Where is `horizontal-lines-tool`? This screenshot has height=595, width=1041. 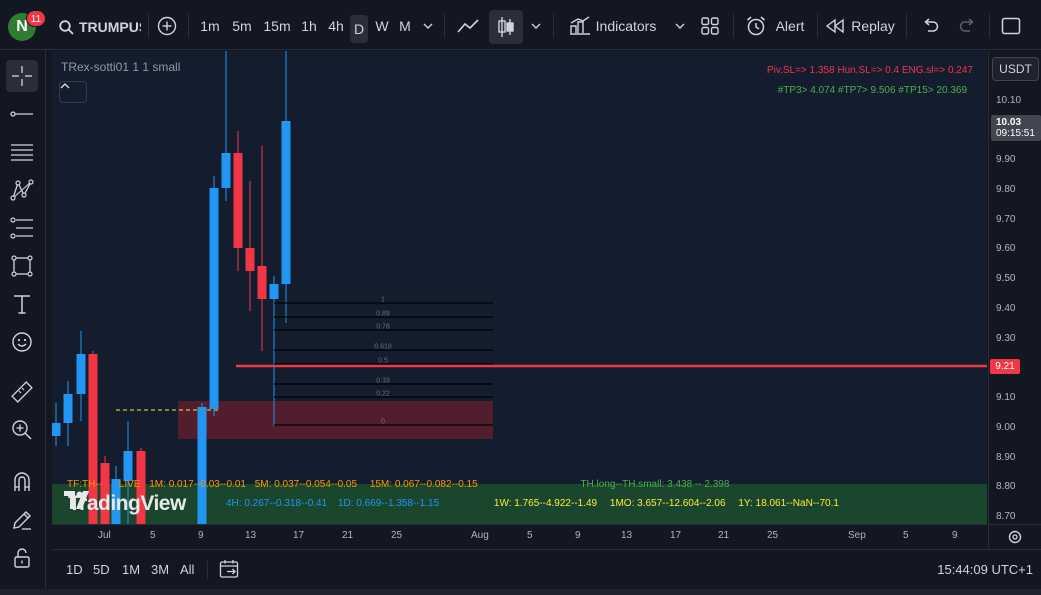 horizontal-lines-tool is located at coordinates (22, 152).